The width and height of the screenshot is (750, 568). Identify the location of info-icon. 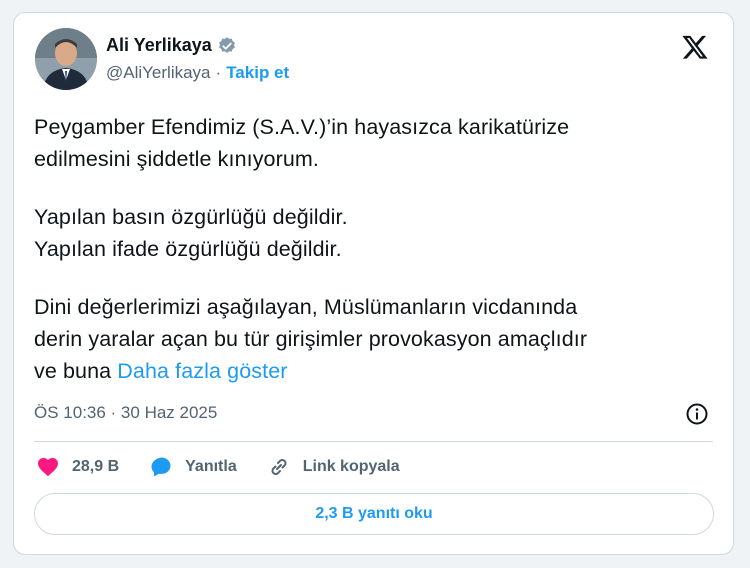
(697, 414).